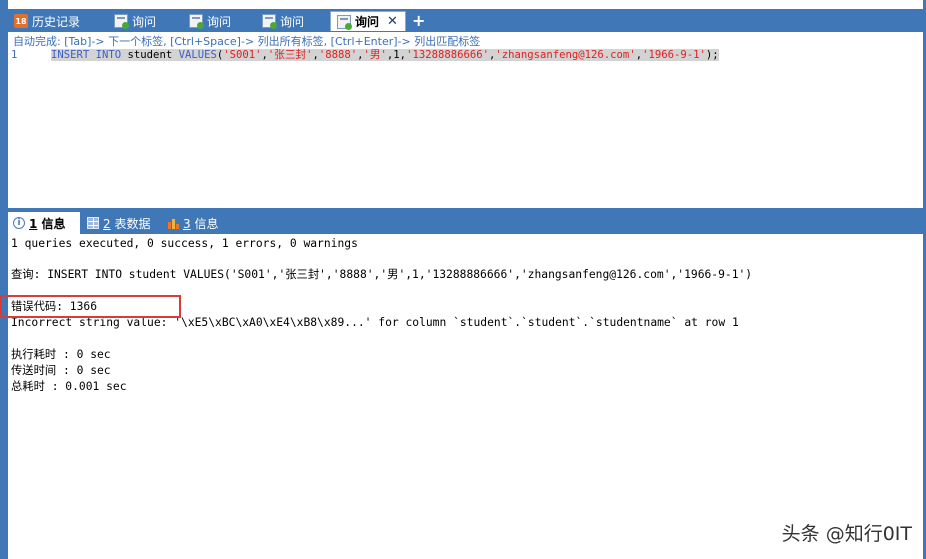 This screenshot has height=559, width=926. I want to click on sql-value: '1966-9-1', so click(674, 55).